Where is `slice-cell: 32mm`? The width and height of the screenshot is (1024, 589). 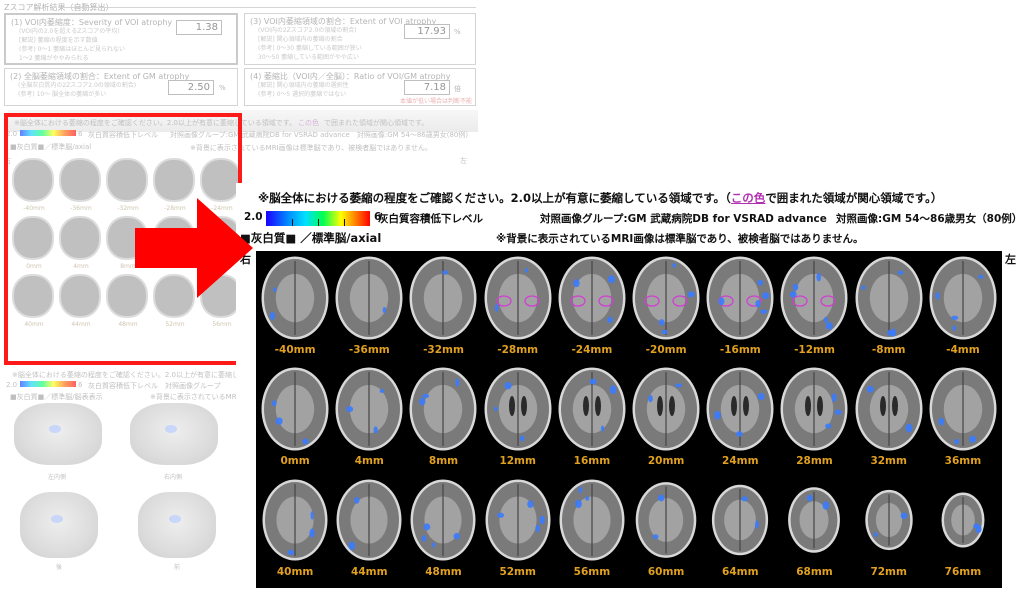 slice-cell: 32mm is located at coordinates (889, 421).